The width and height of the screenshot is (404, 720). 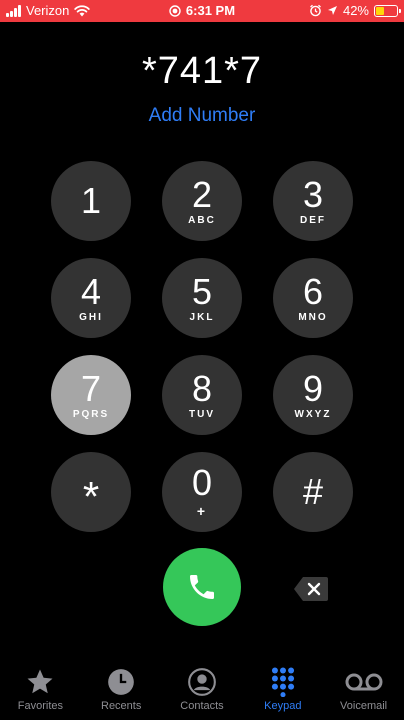 I want to click on key-star: *, so click(x=91, y=492).